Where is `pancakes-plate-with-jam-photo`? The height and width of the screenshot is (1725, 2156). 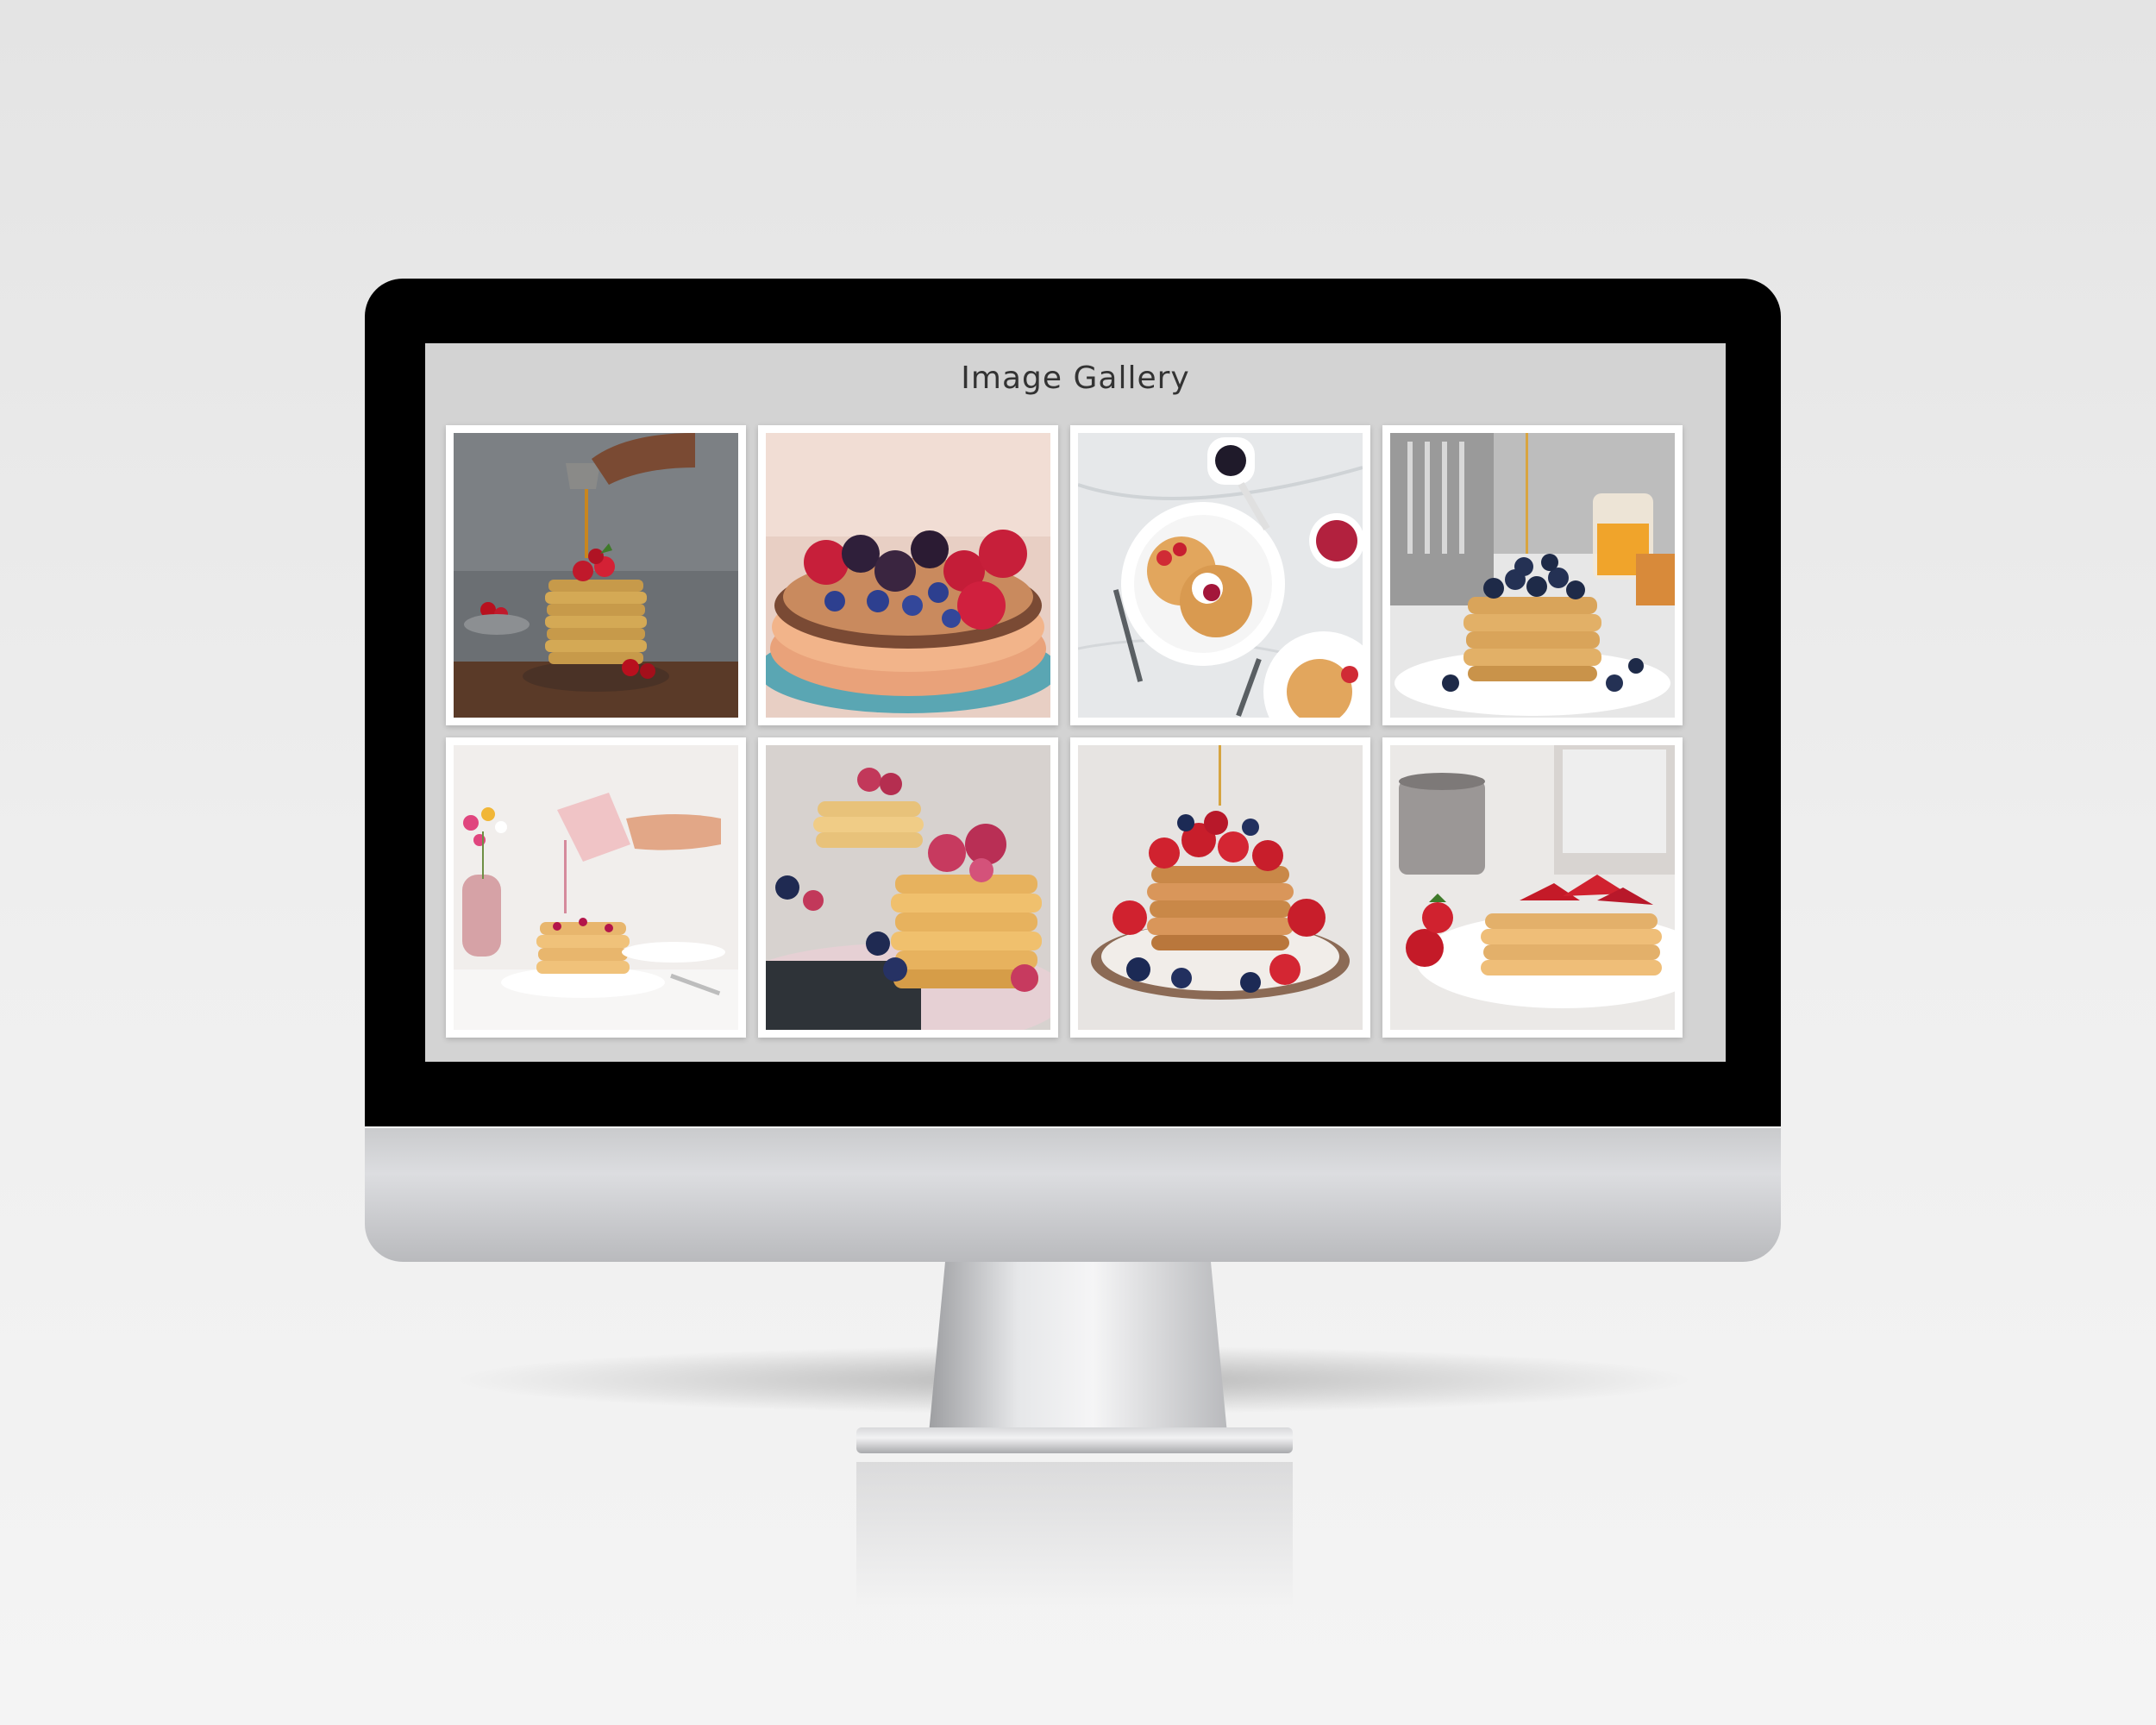
pancakes-plate-with-jam-photo is located at coordinates (1220, 576).